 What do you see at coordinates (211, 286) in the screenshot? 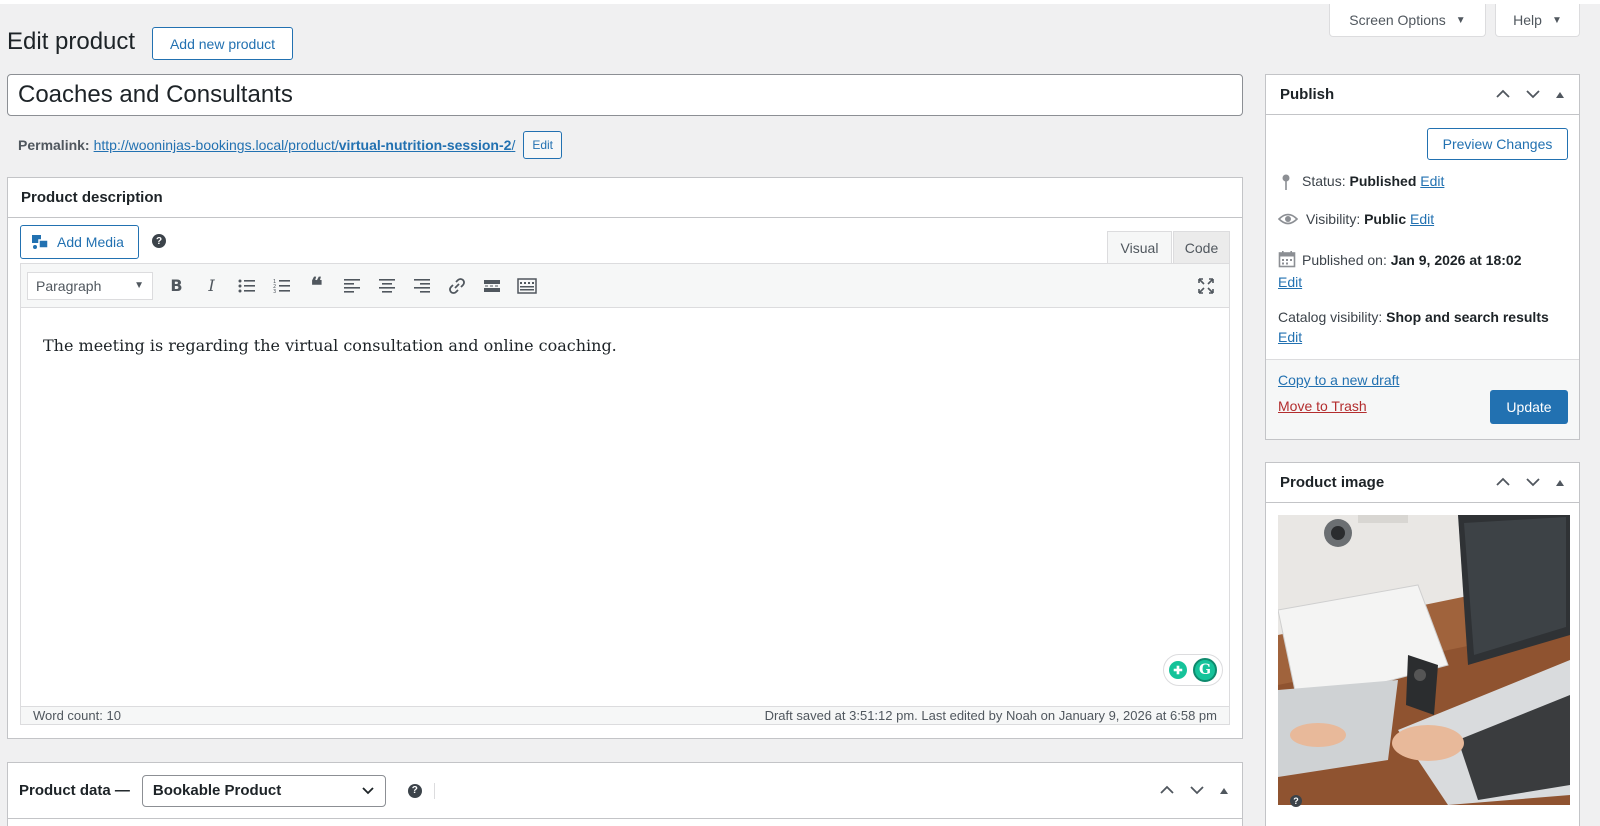
I see `italic-icon: I` at bounding box center [211, 286].